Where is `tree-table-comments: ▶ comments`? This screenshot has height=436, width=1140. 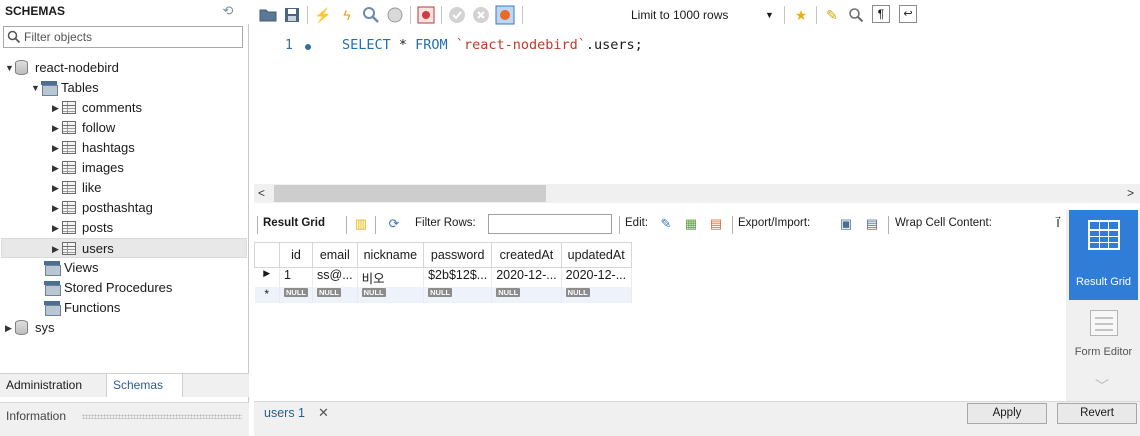 tree-table-comments: ▶ comments is located at coordinates (97, 108).